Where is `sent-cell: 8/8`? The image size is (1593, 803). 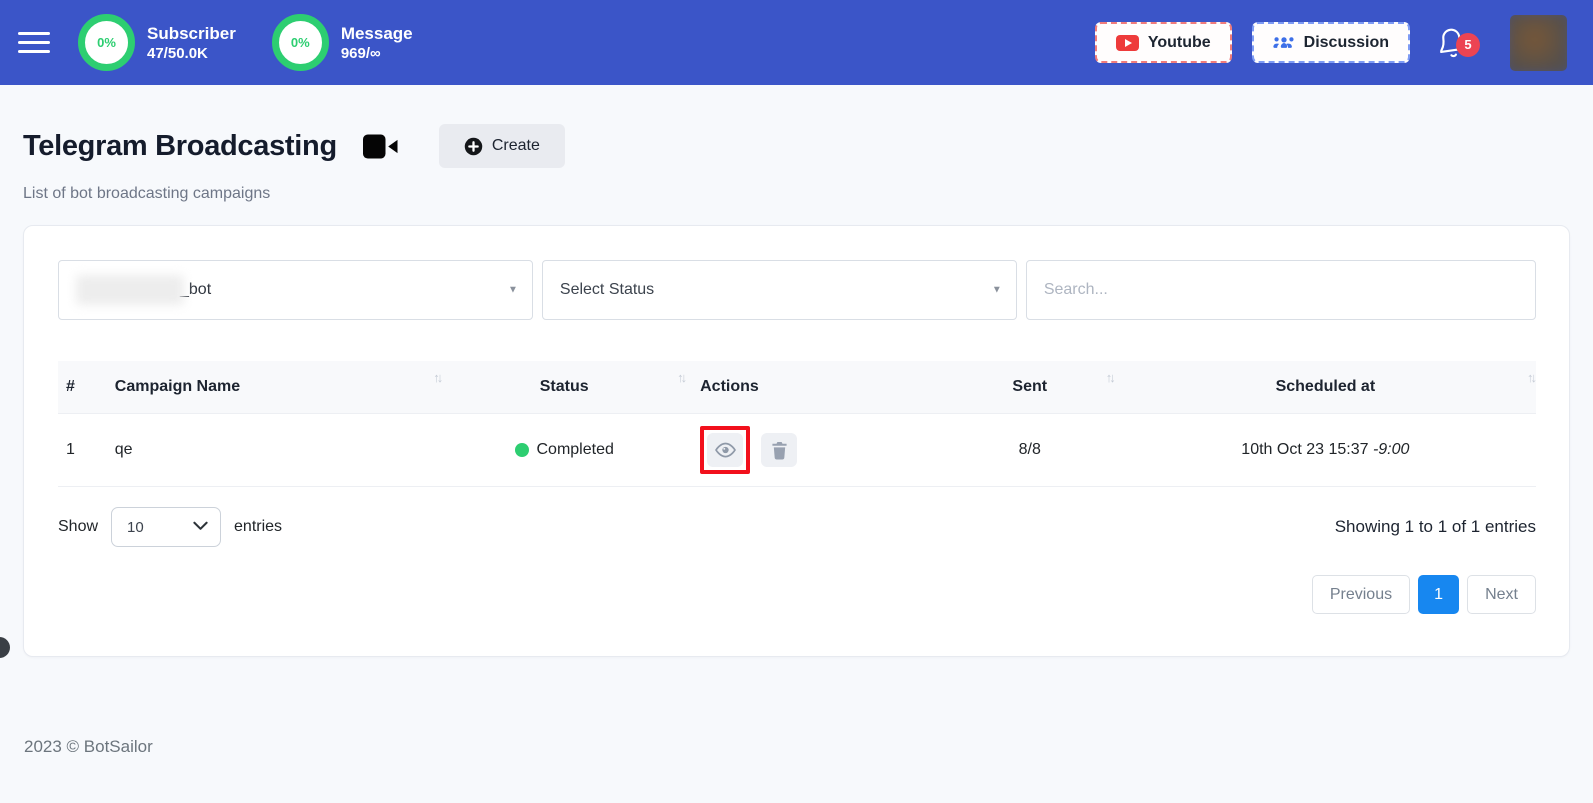
sent-cell: 8/8 is located at coordinates (1029, 450).